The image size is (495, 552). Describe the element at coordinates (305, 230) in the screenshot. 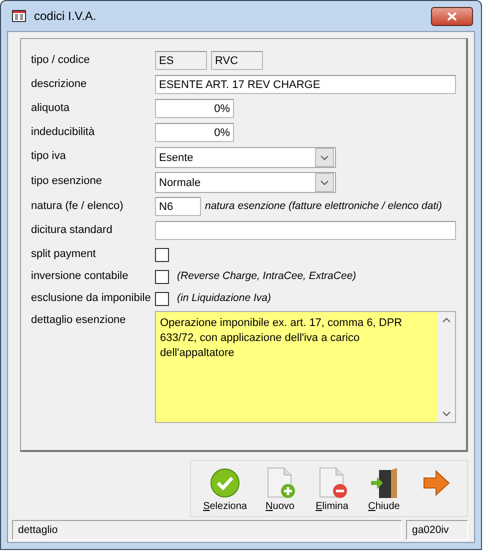

I see `text-field` at that location.